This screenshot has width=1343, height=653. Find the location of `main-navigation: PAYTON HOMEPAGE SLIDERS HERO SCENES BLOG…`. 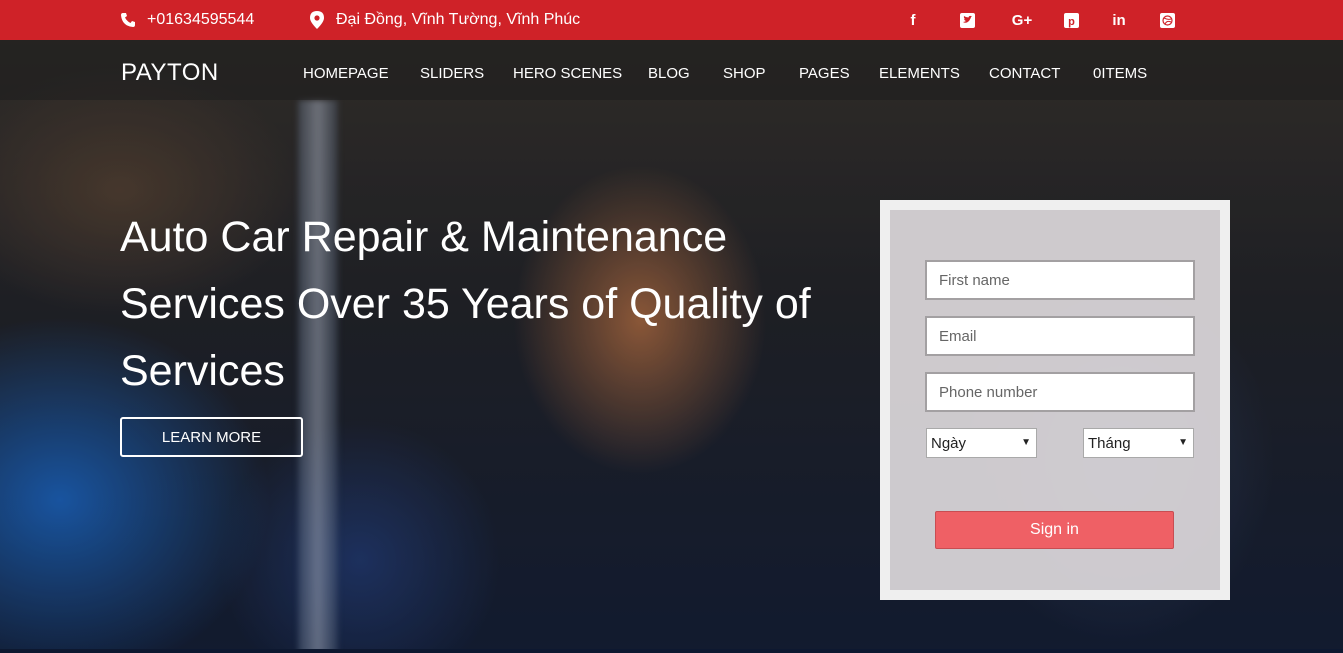

main-navigation: PAYTON HOMEPAGE SLIDERS HERO SCENES BLOG… is located at coordinates (671, 70).